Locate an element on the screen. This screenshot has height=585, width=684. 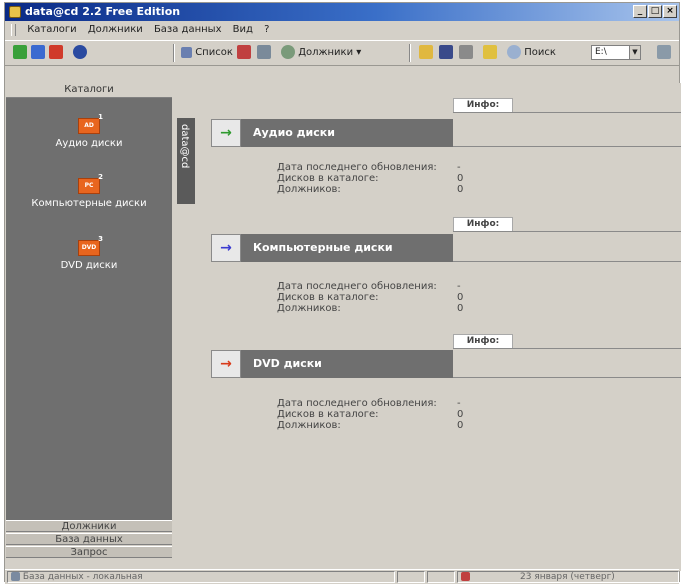
close-button: × is located at coordinates (670, 11).